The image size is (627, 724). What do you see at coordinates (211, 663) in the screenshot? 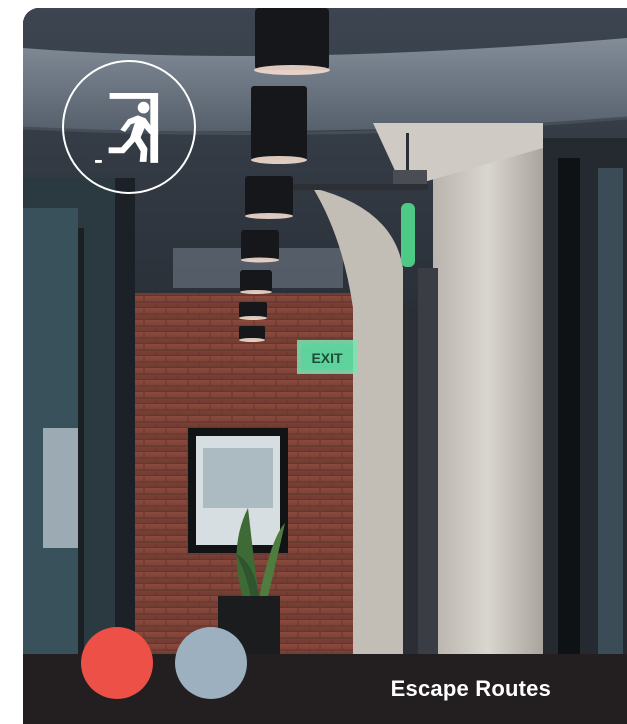
I see `color-swatch-slate` at bounding box center [211, 663].